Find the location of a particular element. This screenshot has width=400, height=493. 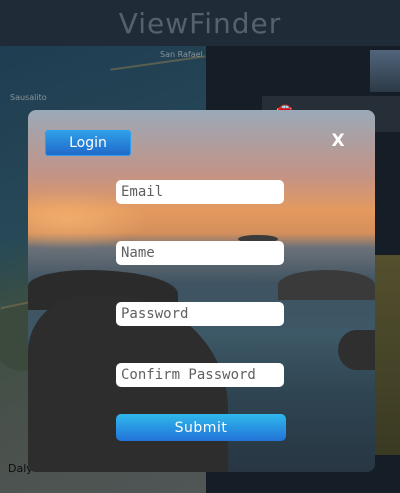

password-input is located at coordinates (200, 314).